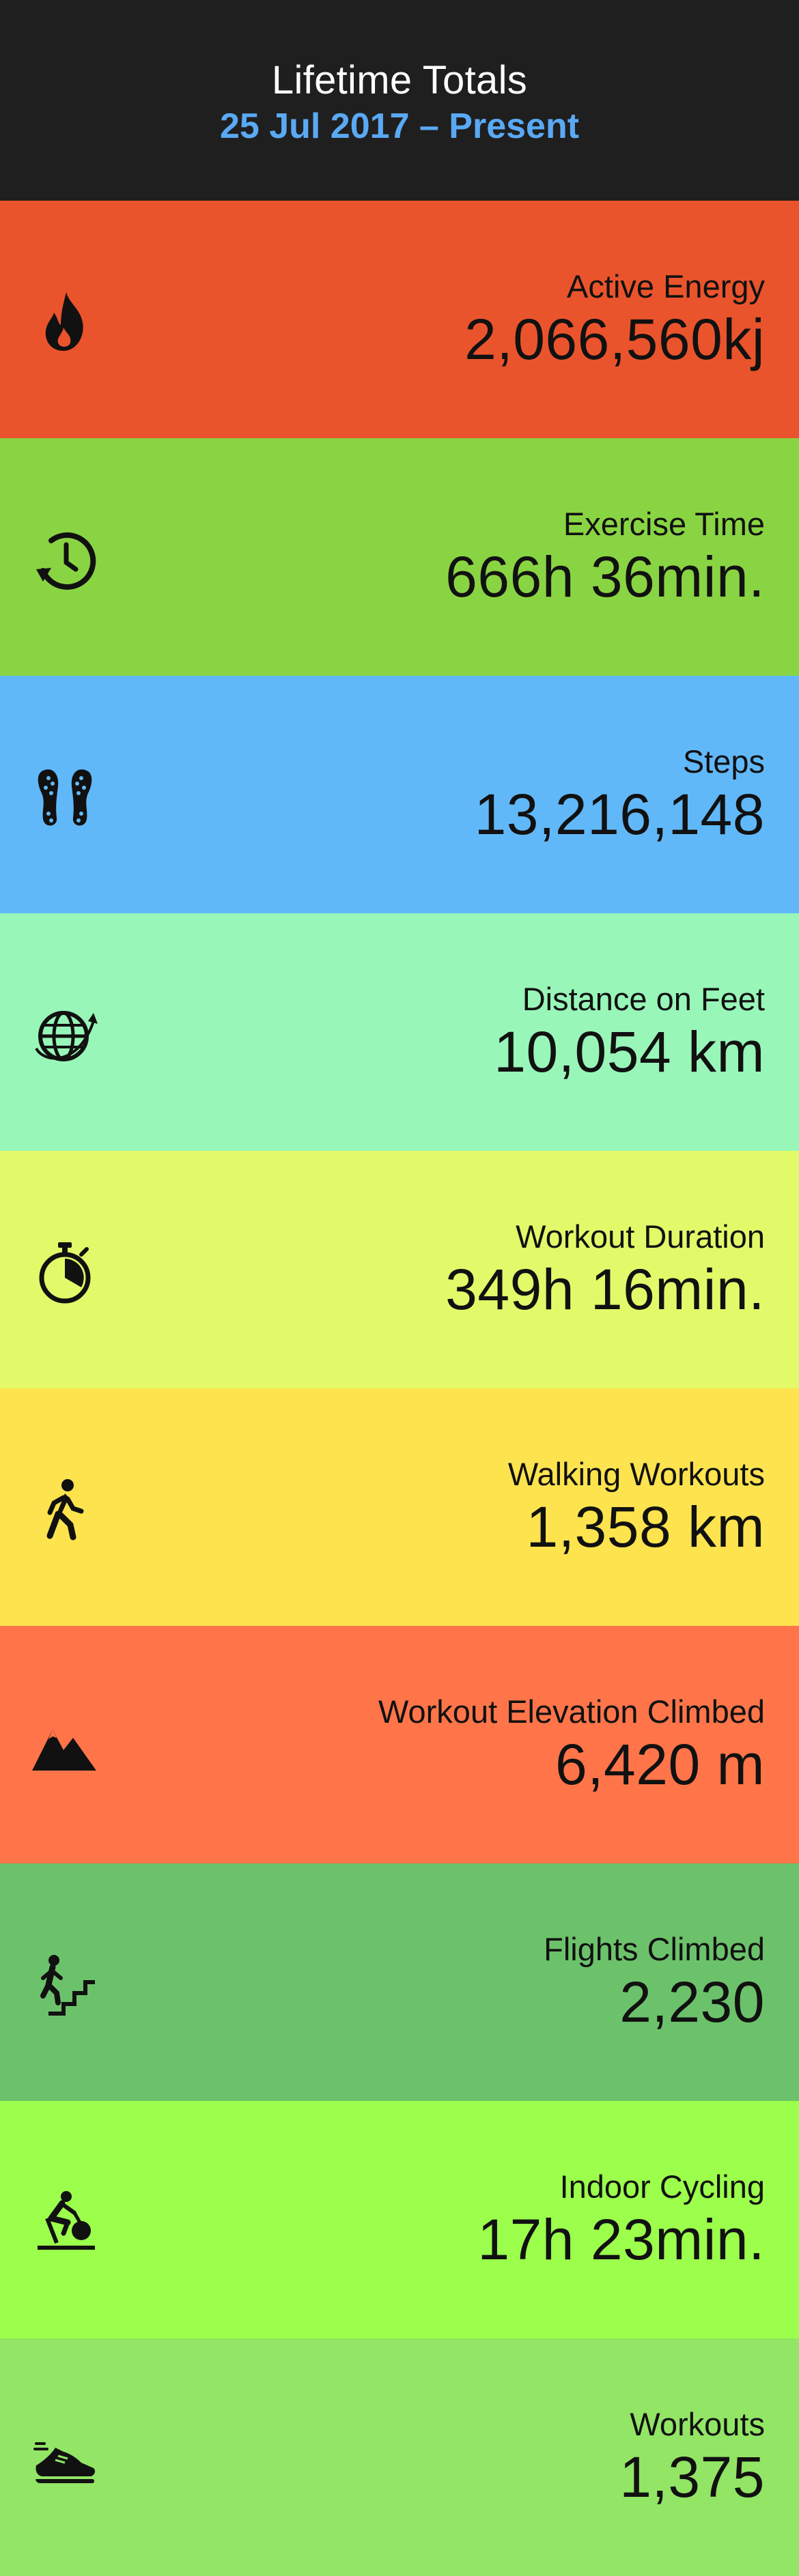  What do you see at coordinates (65, 2460) in the screenshot?
I see `running-shoe-icon` at bounding box center [65, 2460].